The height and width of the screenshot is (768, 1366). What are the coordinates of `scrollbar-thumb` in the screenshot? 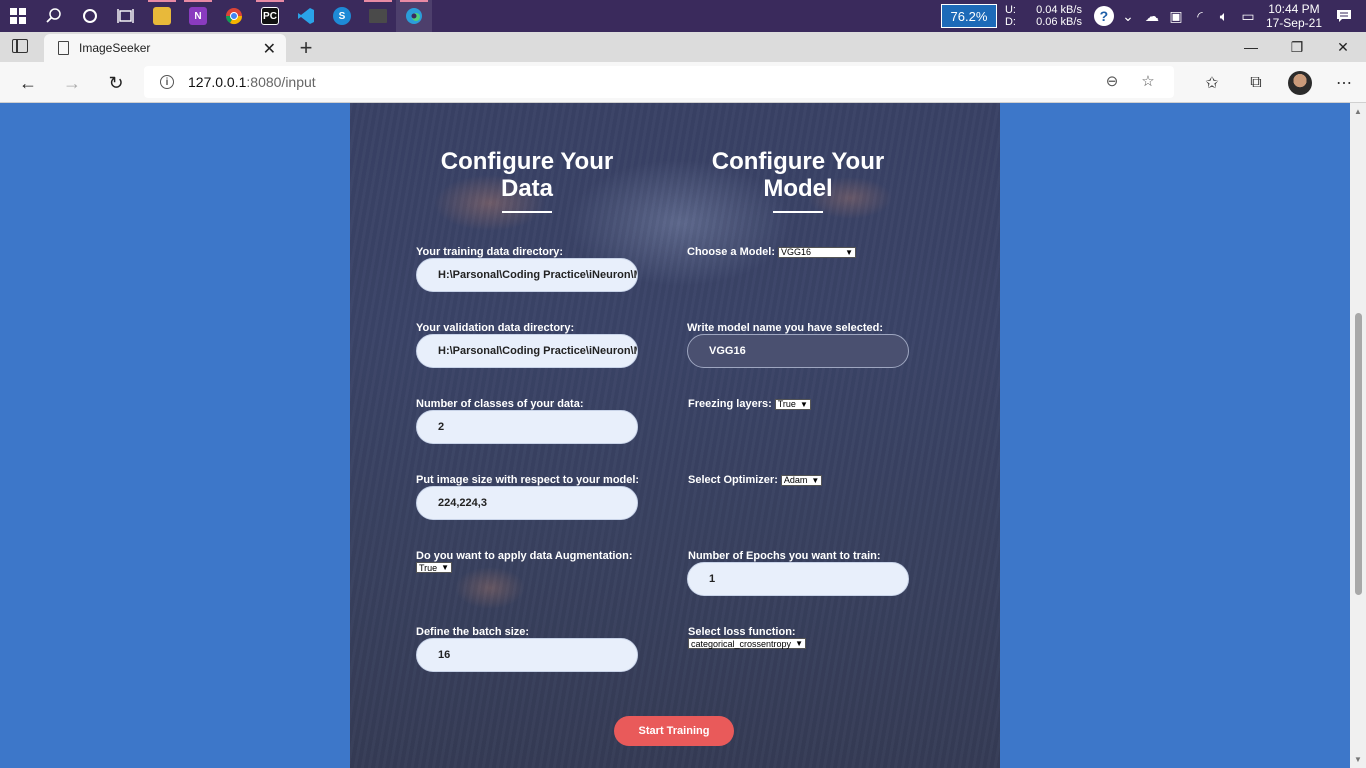 It's located at (1358, 454).